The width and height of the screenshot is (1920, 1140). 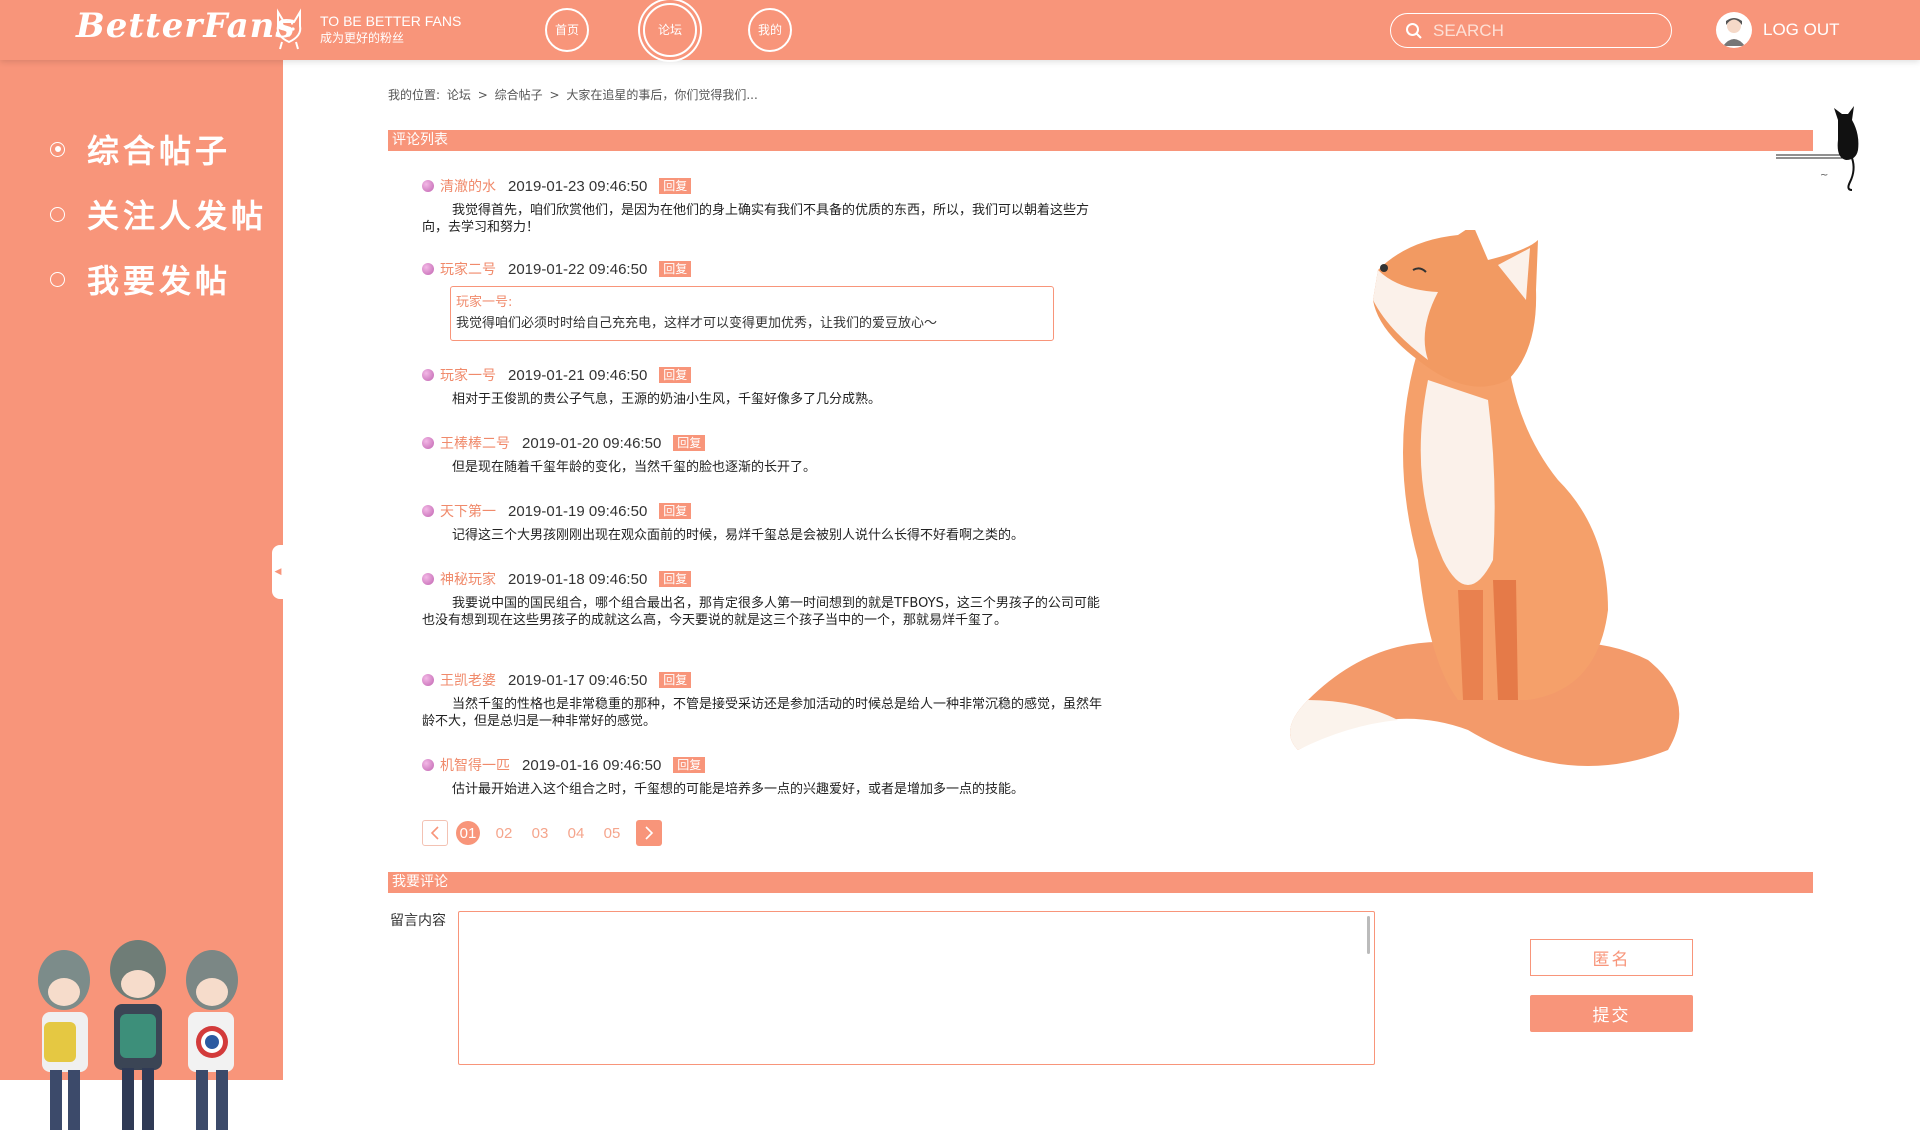 I want to click on comment-timestamp: 2019-01-16 09:46:50, so click(x=592, y=765).